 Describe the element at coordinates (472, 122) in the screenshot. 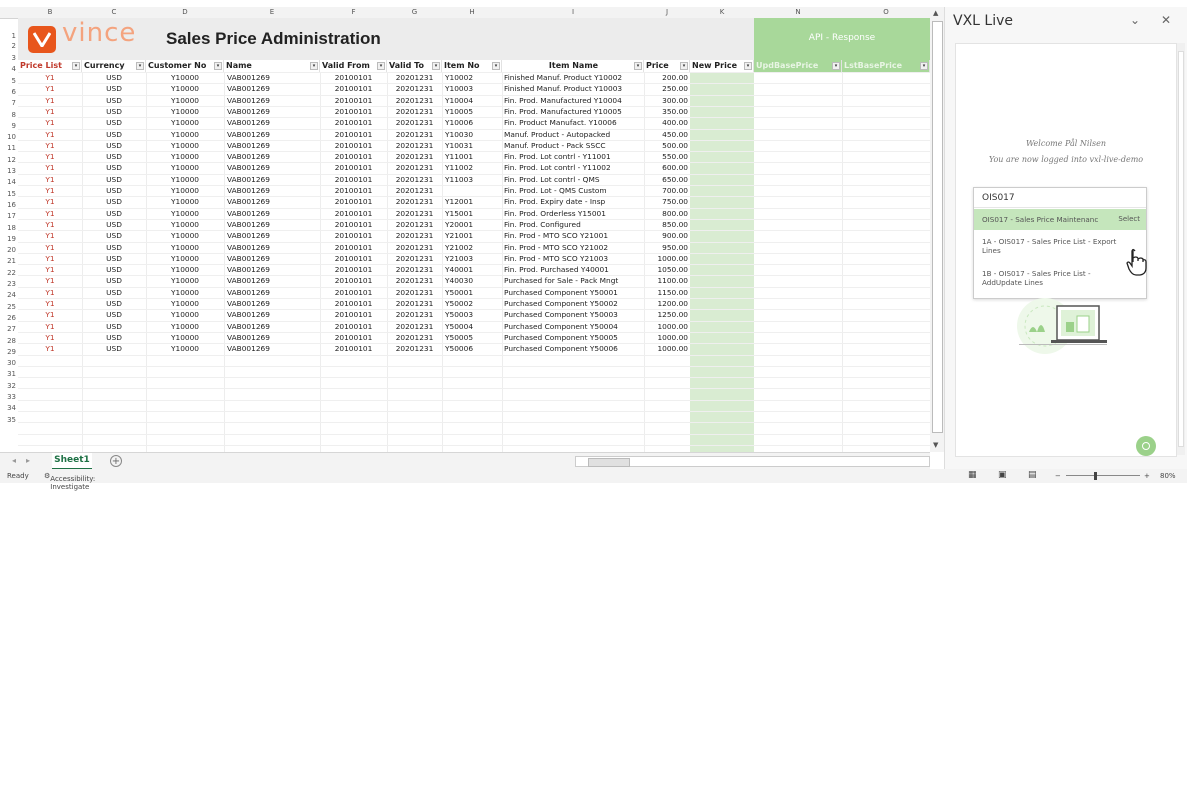

I see `table-cell: Y10006` at that location.